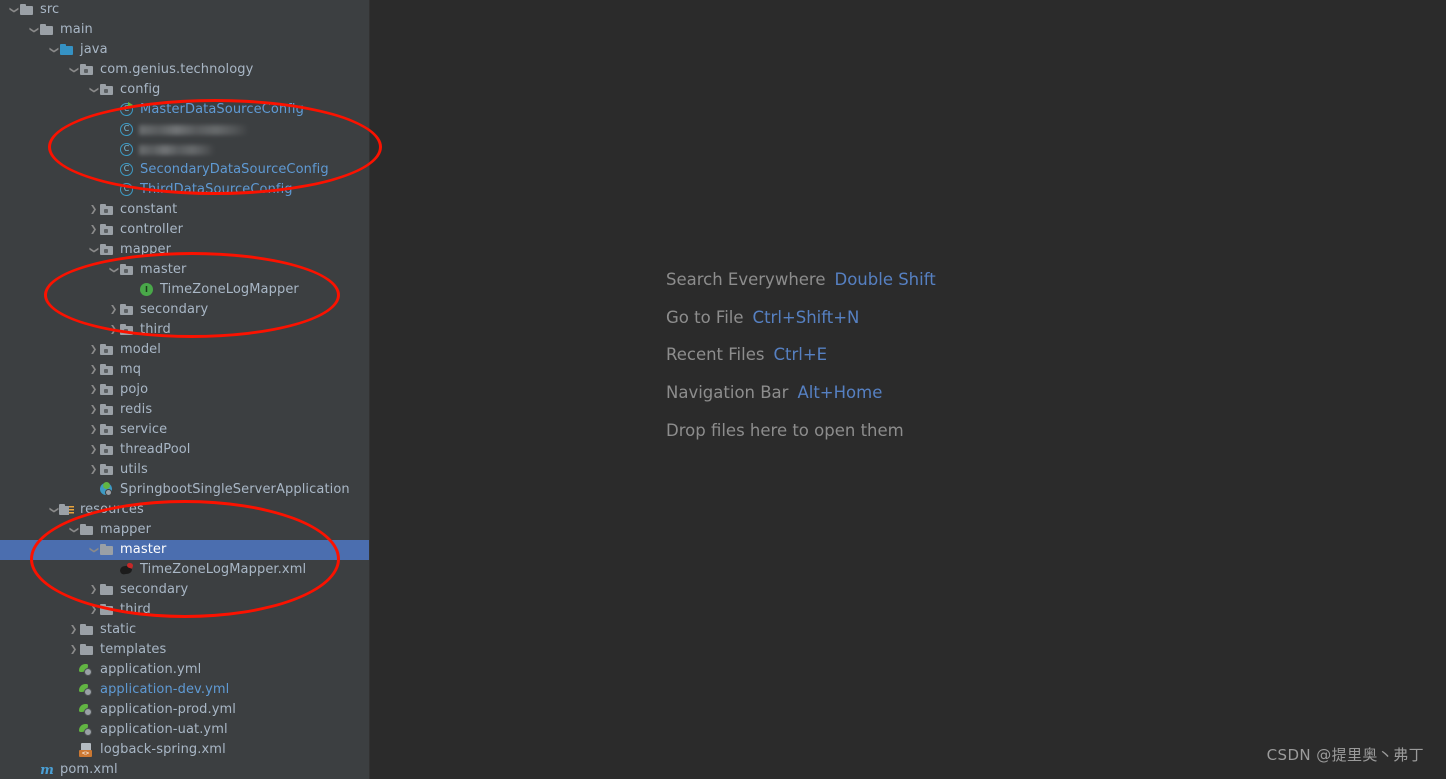 This screenshot has width=1446, height=779. What do you see at coordinates (76, 29) in the screenshot?
I see `tree-row-label: main` at bounding box center [76, 29].